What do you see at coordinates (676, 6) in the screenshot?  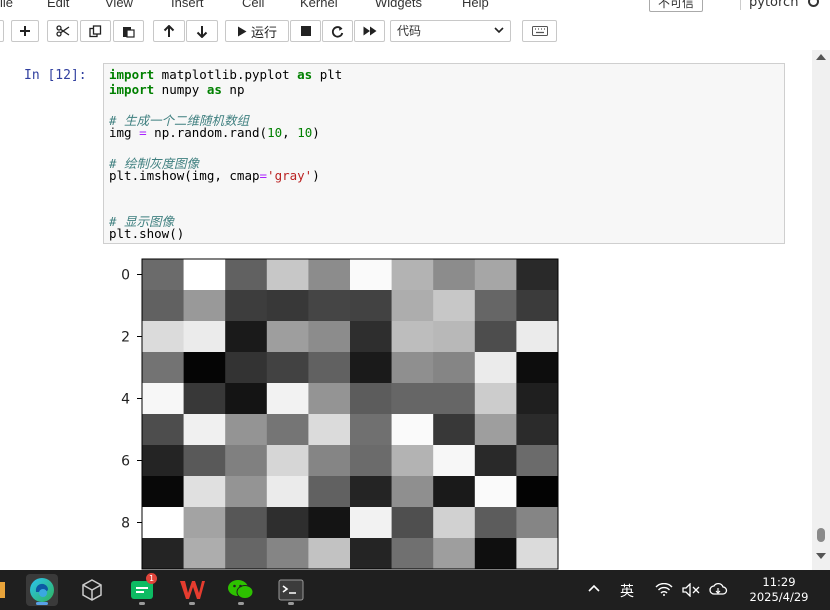 I see `trusted-button: 不可信` at bounding box center [676, 6].